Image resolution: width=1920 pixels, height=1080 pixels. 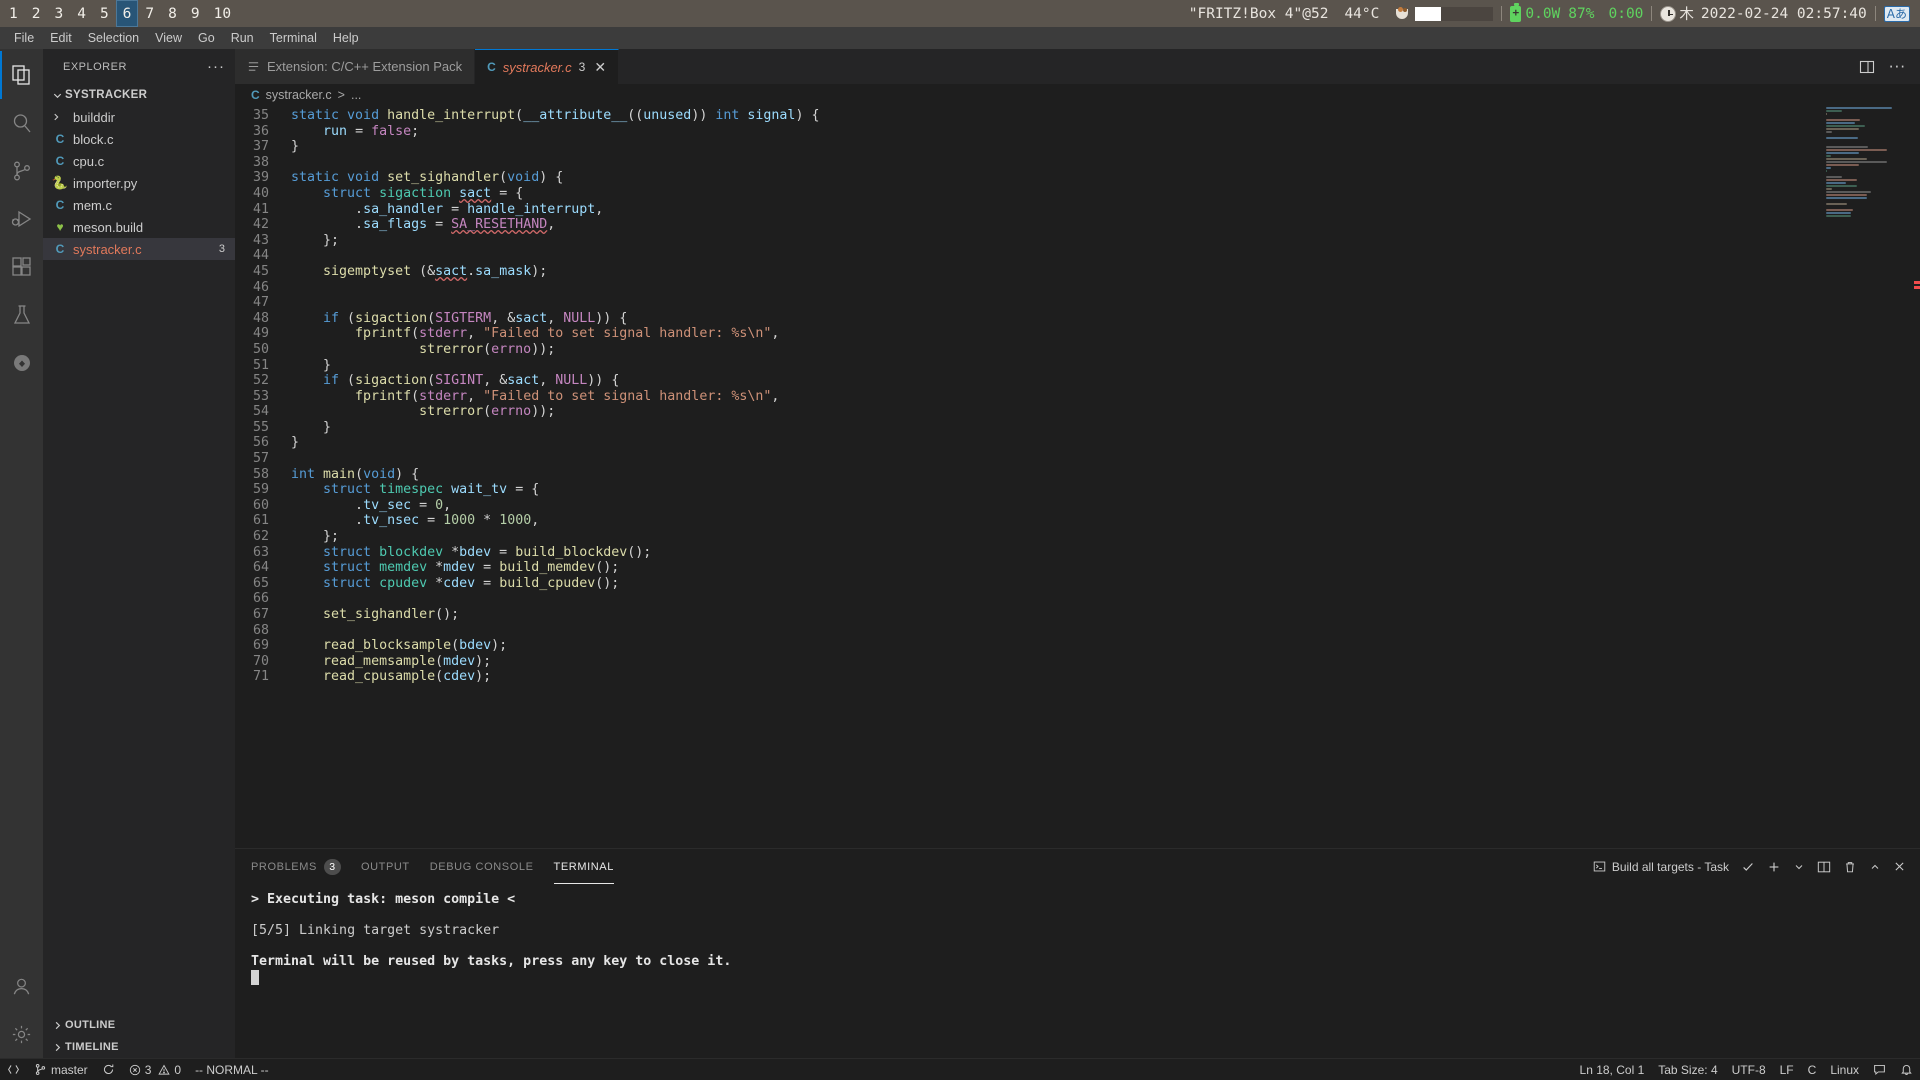 I want to click on chevron-down-icon, so click(x=1799, y=867).